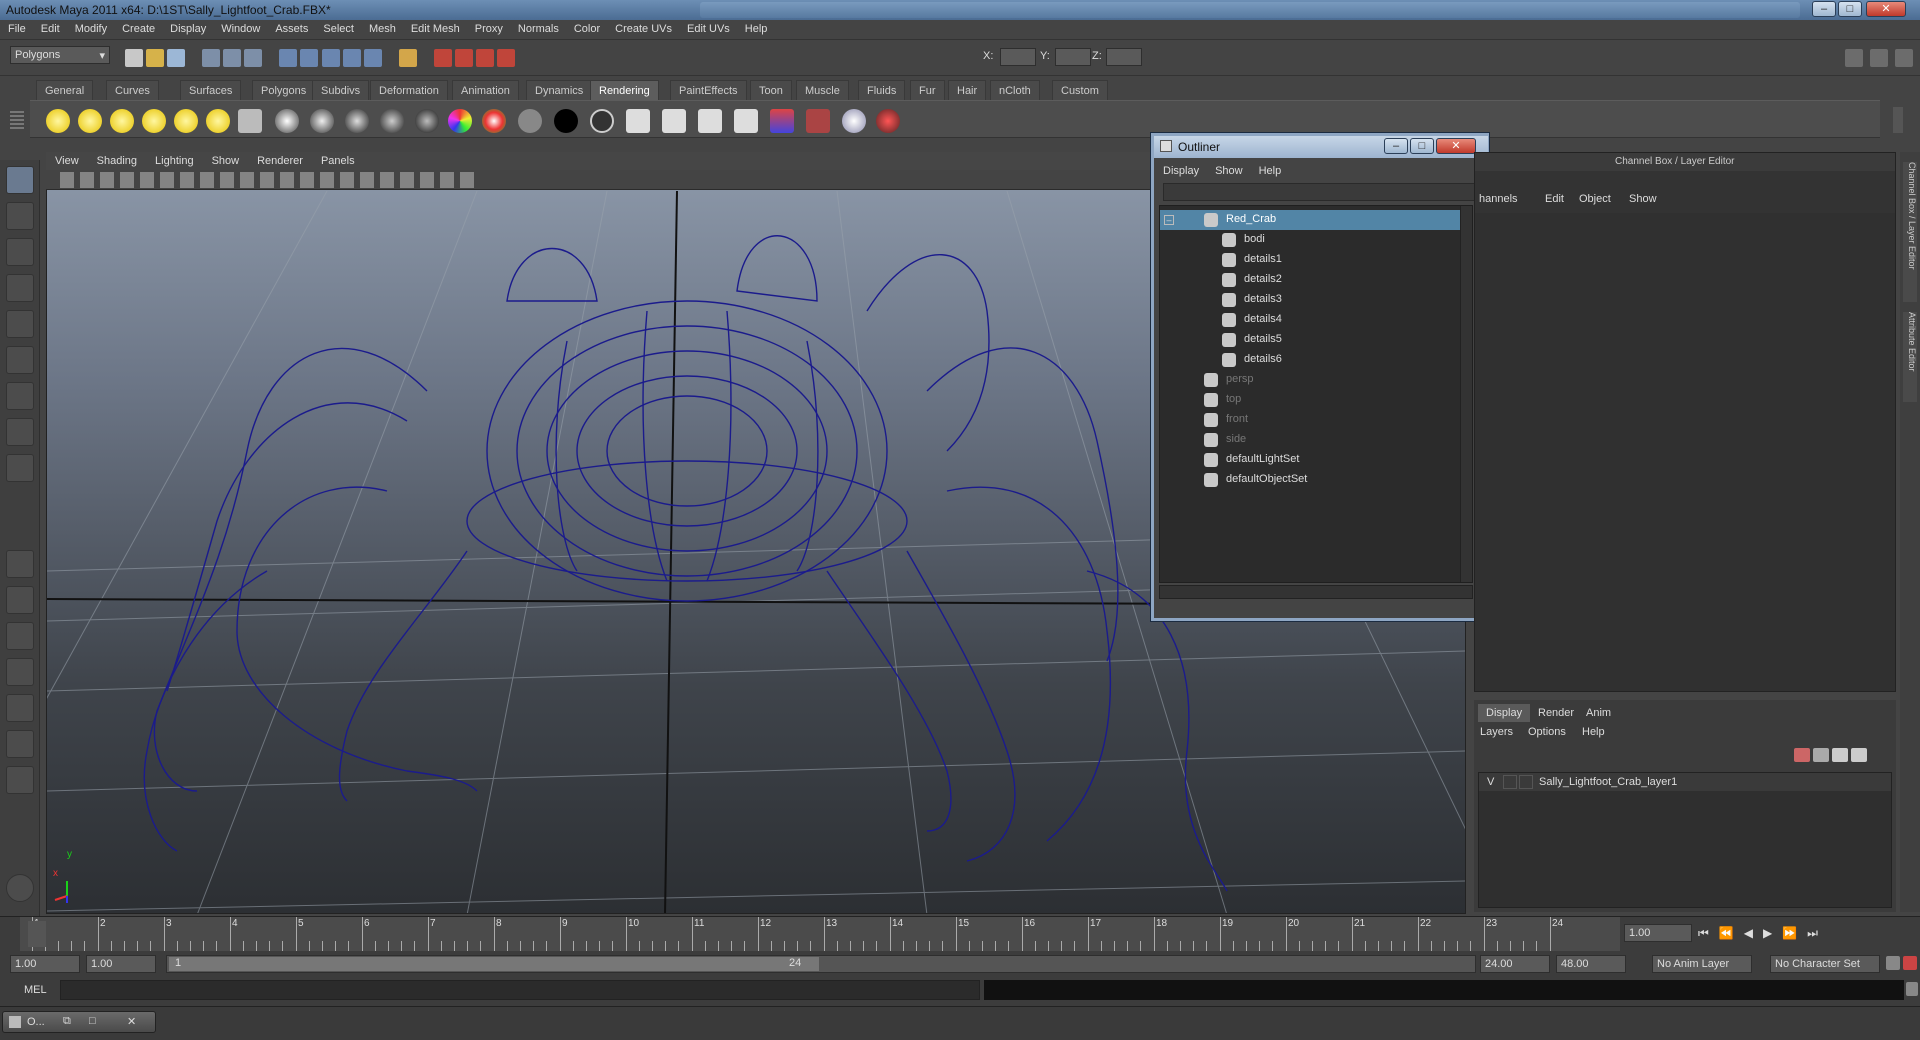 The width and height of the screenshot is (1920, 1040). What do you see at coordinates (392, 121) in the screenshot?
I see `phong-e-shader-icon` at bounding box center [392, 121].